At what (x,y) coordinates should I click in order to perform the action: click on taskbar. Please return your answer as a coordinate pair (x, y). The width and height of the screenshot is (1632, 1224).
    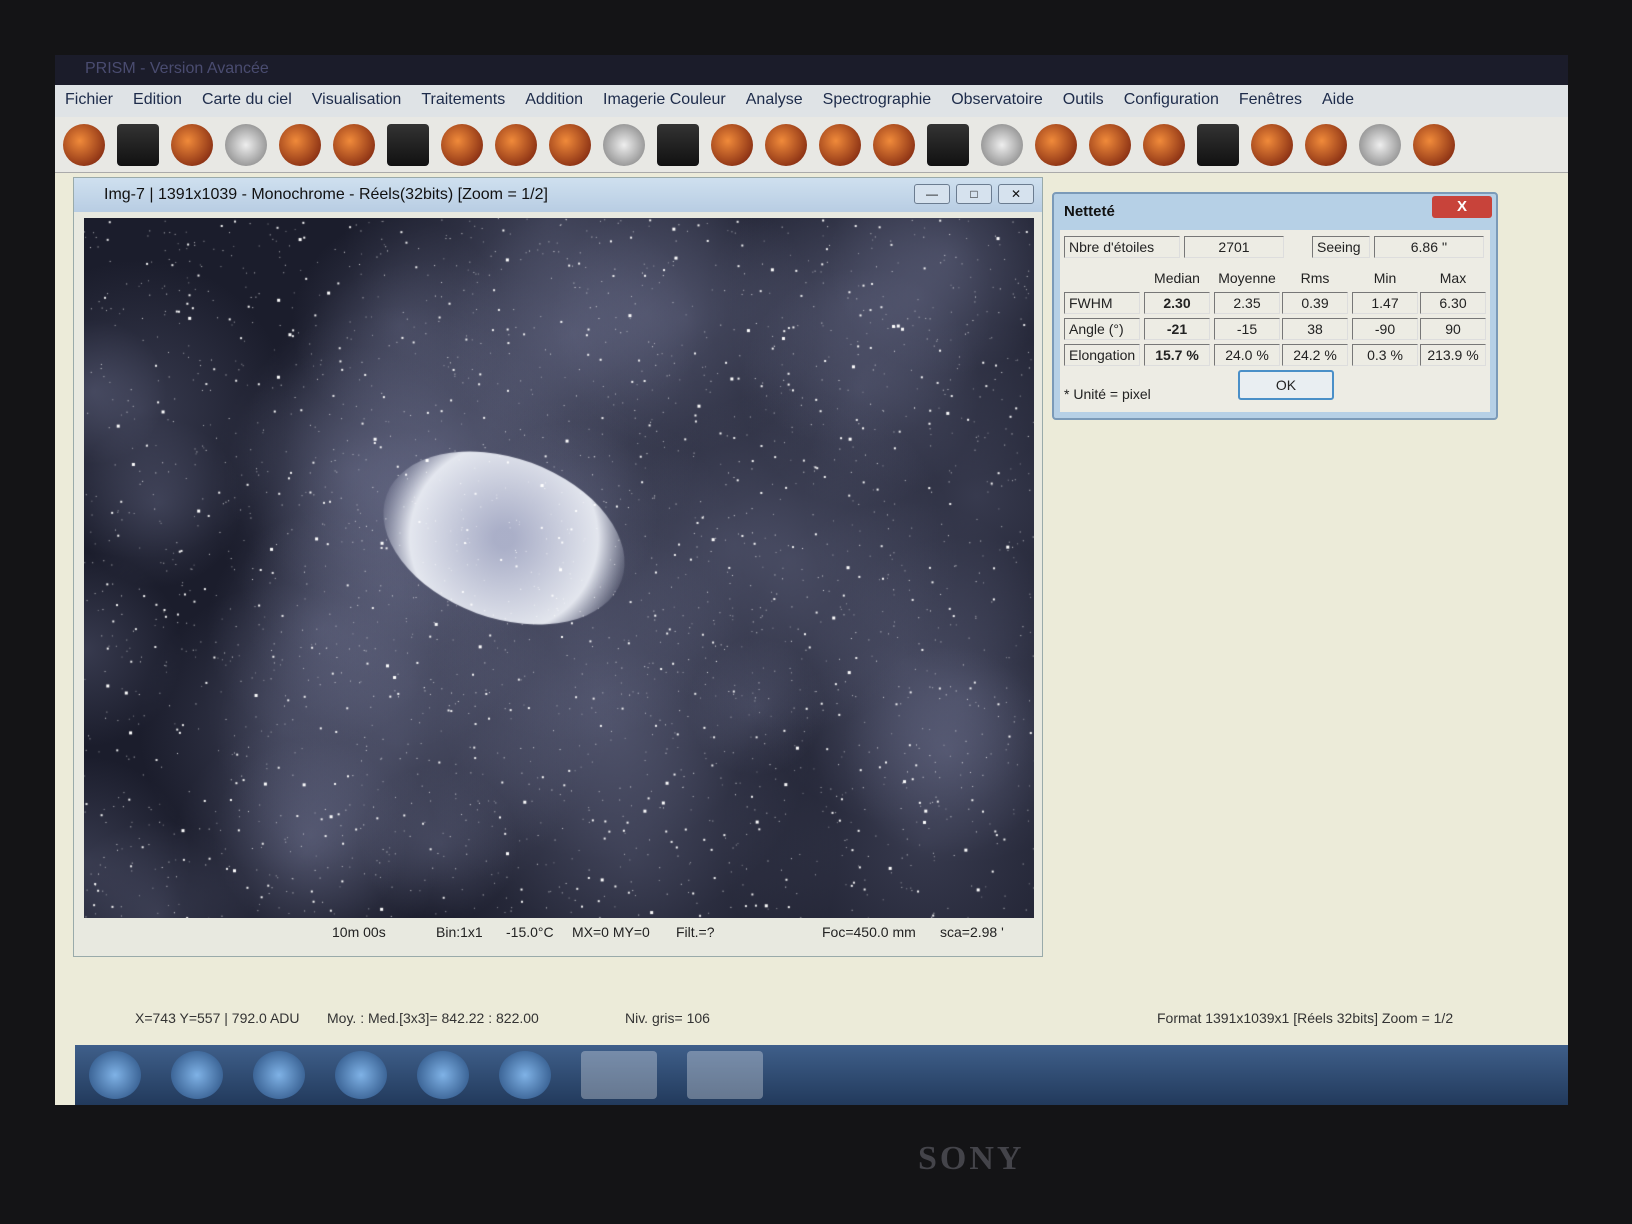
    Looking at the image, I should click on (821, 1075).